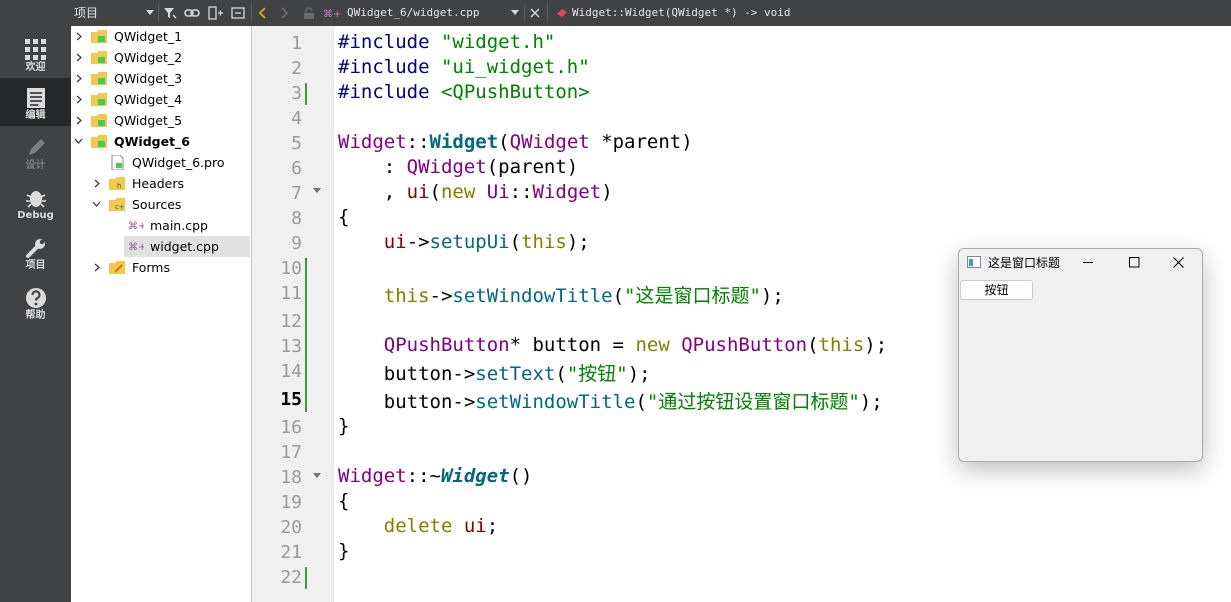 The image size is (1231, 602). I want to click on symbol-selector: Widget::Widget(QWidget *) -> void, so click(681, 13).